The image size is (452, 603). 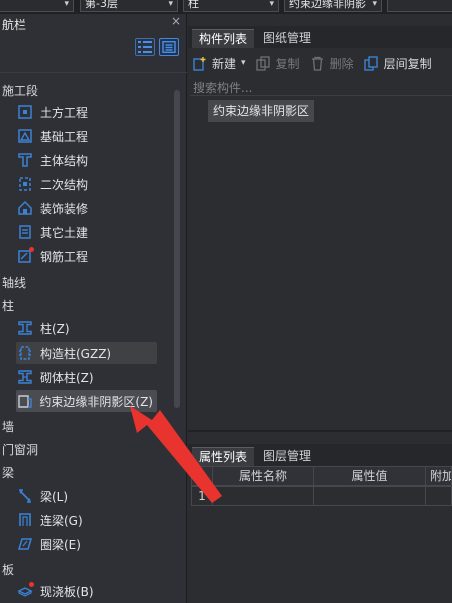 I want to click on group-door-window: 门窗洞, so click(x=20, y=449).